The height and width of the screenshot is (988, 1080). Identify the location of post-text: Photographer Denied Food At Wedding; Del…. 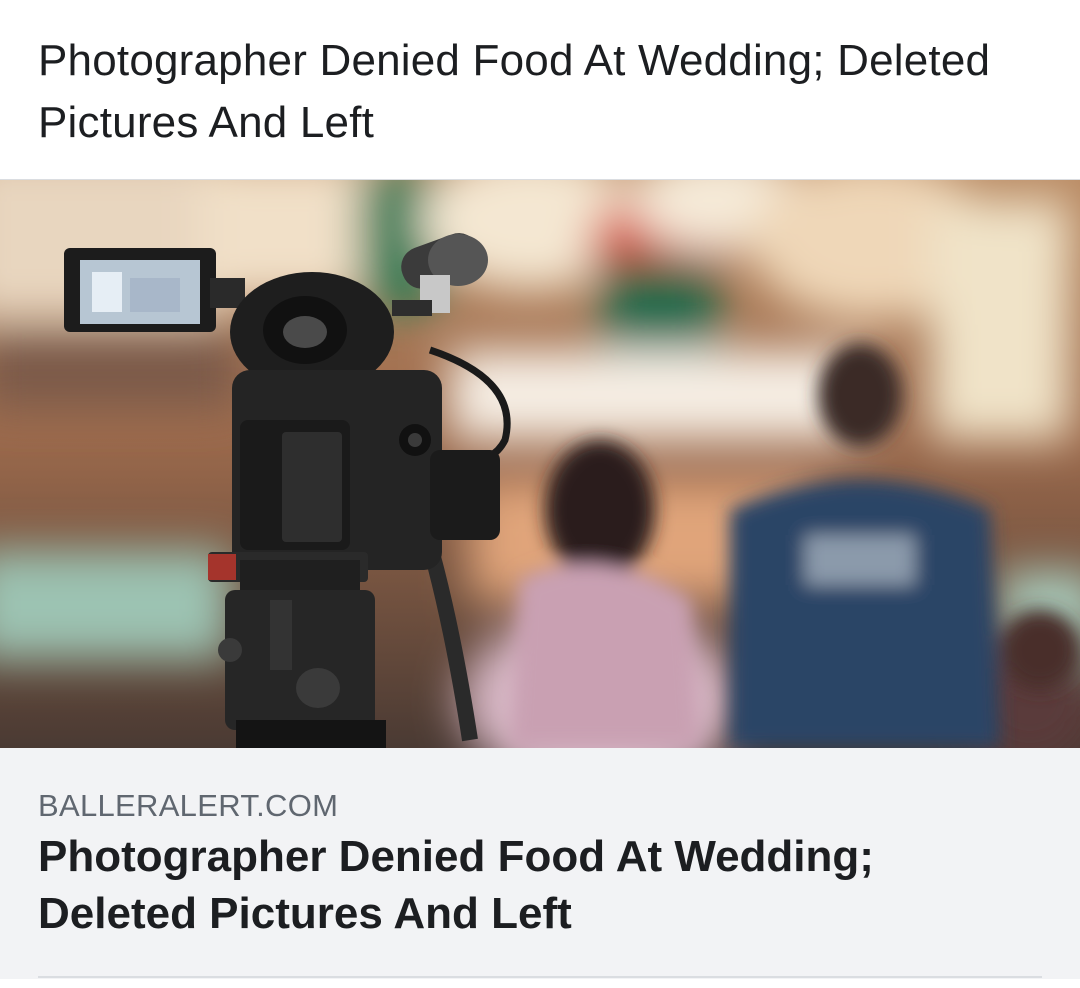
(514, 91).